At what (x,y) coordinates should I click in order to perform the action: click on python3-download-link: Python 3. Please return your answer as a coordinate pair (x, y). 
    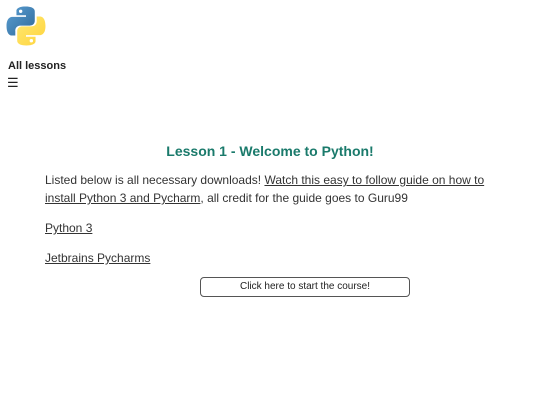
    Looking at the image, I should click on (68, 228).